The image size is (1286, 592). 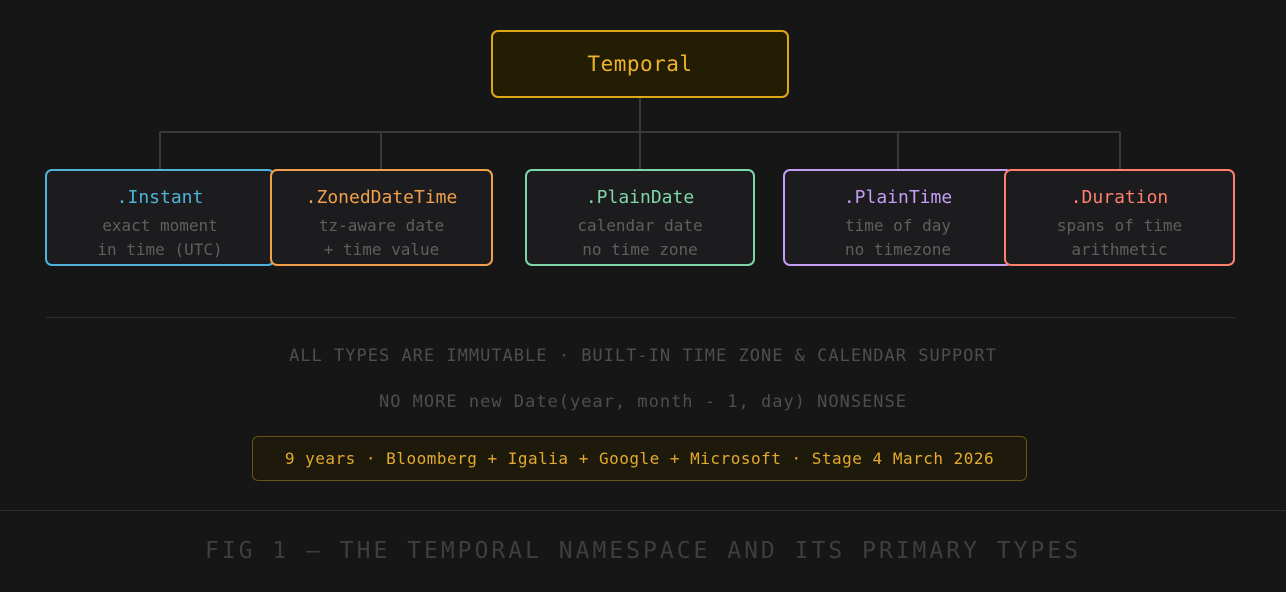 I want to click on footer-divider, so click(x=643, y=510).